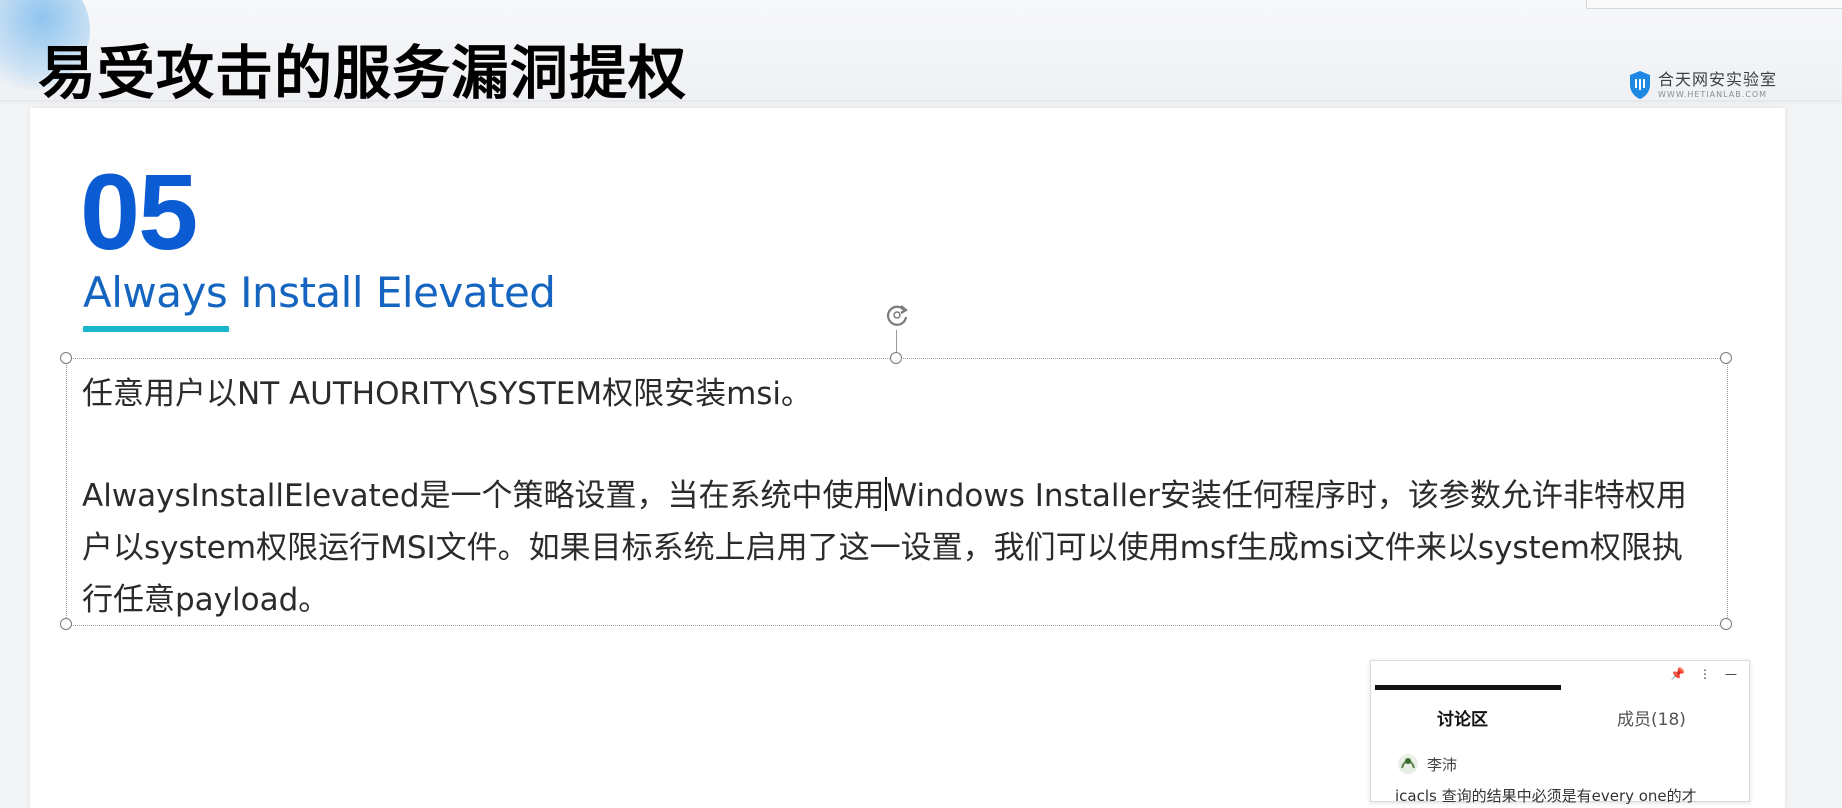 The width and height of the screenshot is (1842, 808). I want to click on more-options-icon: ⋮, so click(1705, 674).